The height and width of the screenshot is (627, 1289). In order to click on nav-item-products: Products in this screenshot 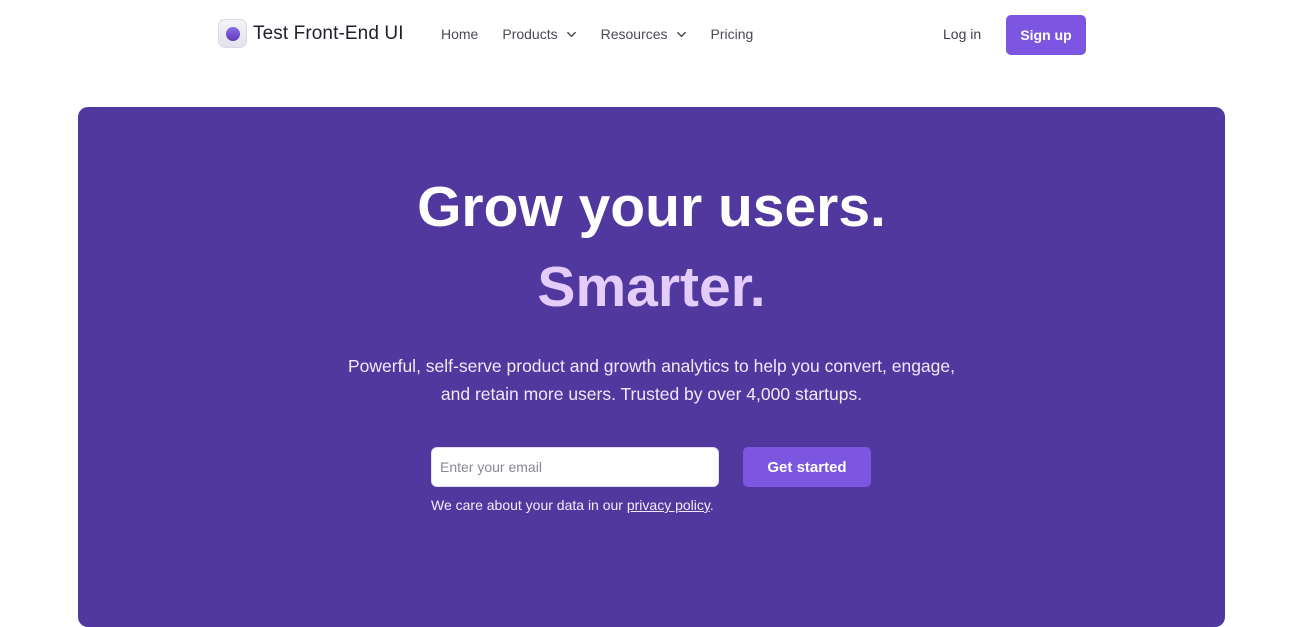, I will do `click(539, 34)`.